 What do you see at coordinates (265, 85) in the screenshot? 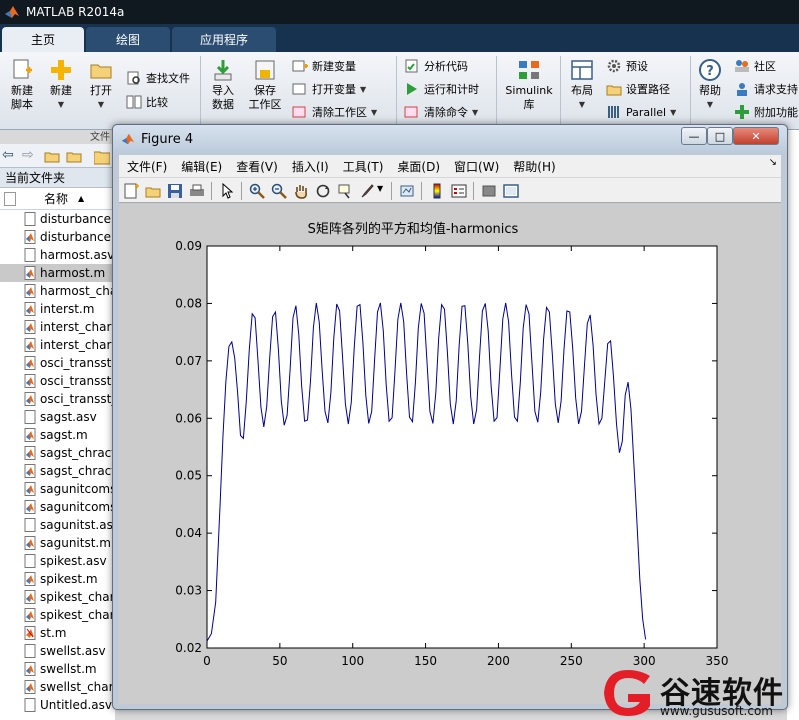
I see `save-workspace-button: 保存 工作区` at bounding box center [265, 85].